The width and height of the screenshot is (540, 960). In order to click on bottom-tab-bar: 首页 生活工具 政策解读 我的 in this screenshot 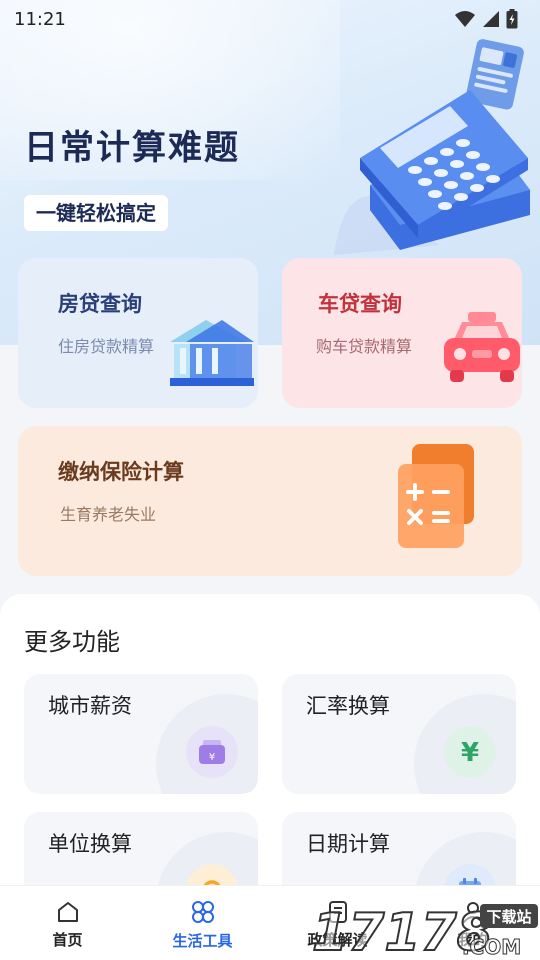, I will do `click(270, 922)`.